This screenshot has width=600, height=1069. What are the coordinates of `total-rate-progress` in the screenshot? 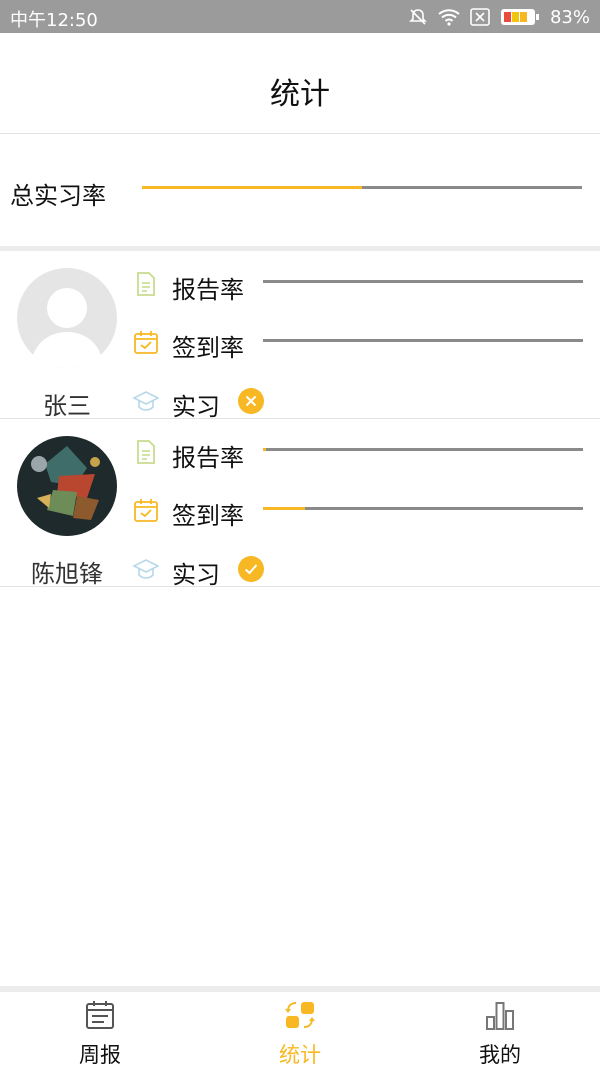 It's located at (362, 187).